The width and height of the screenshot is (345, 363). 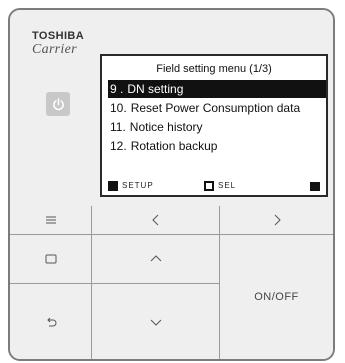 I want to click on on-off-button: ON/OFF, so click(x=276, y=297).